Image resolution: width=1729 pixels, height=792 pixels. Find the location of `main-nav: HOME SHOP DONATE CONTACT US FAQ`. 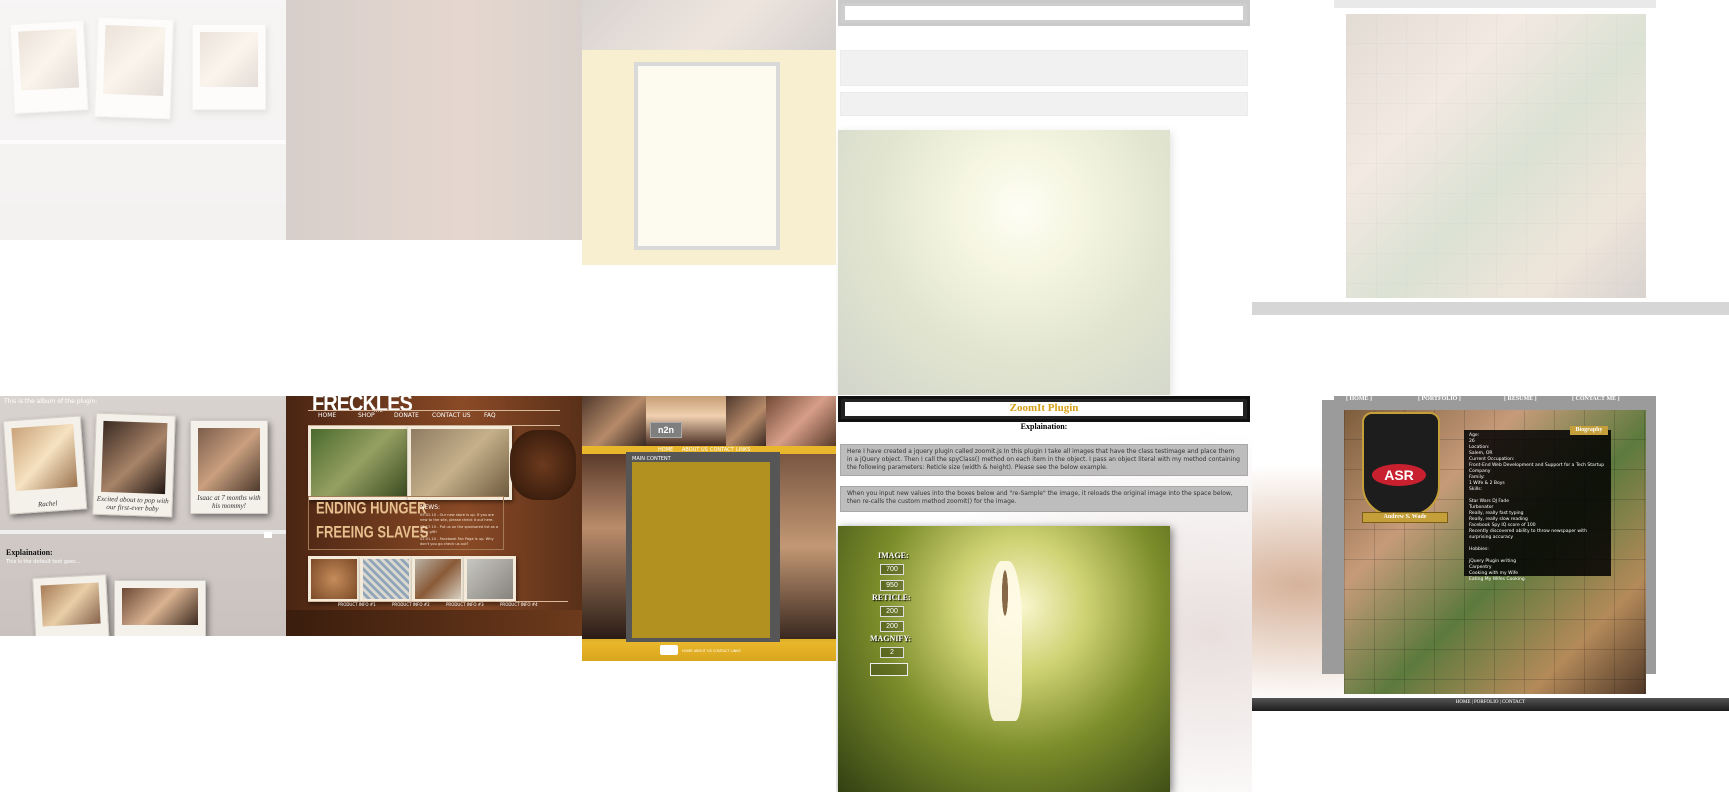

main-nav: HOME SHOP DONATE CONTACT US FAQ is located at coordinates (434, 418).